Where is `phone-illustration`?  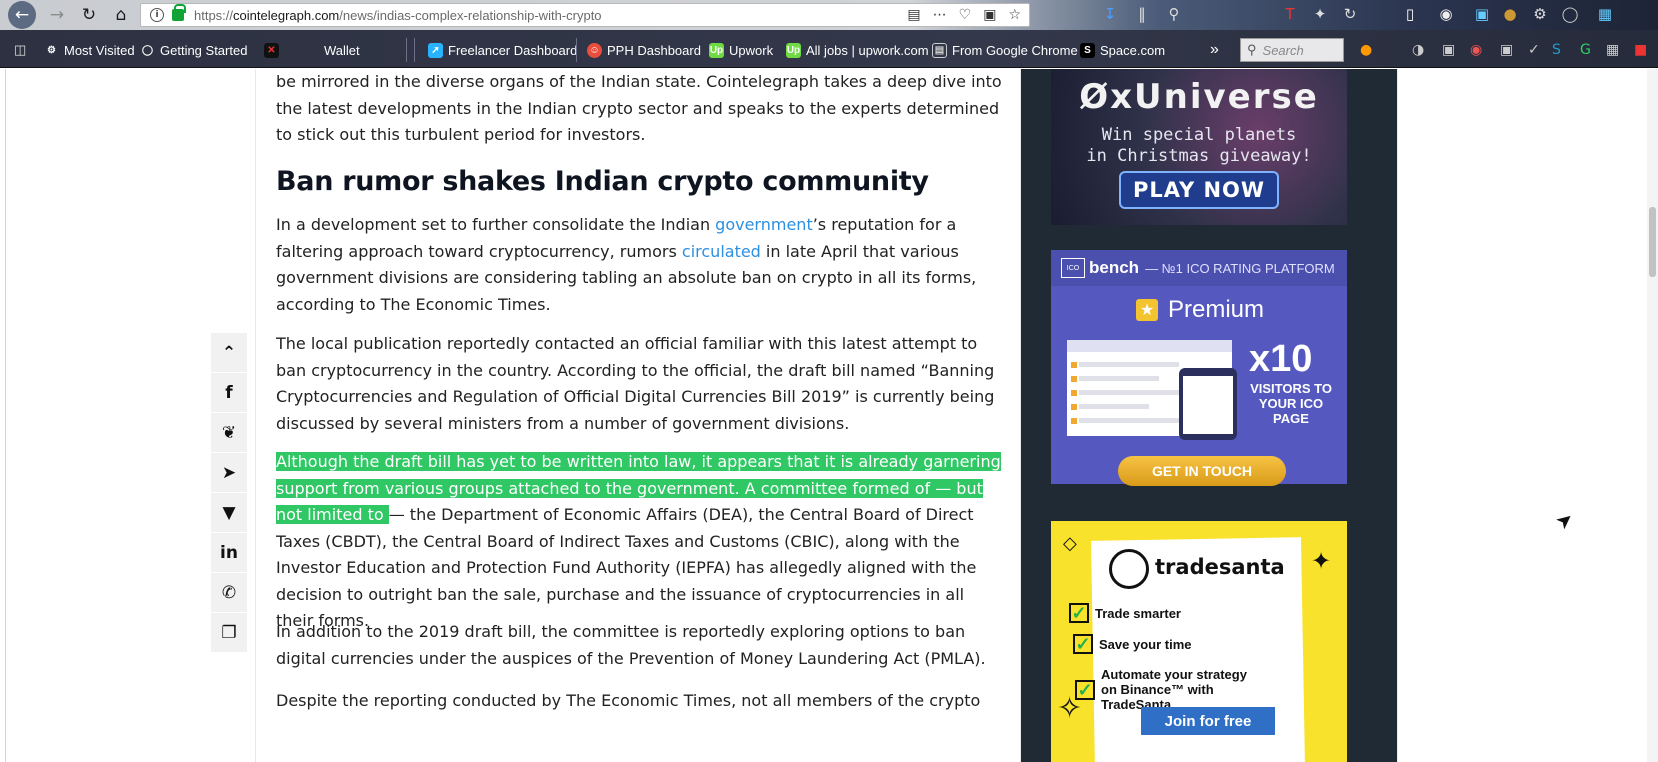 phone-illustration is located at coordinates (1208, 404).